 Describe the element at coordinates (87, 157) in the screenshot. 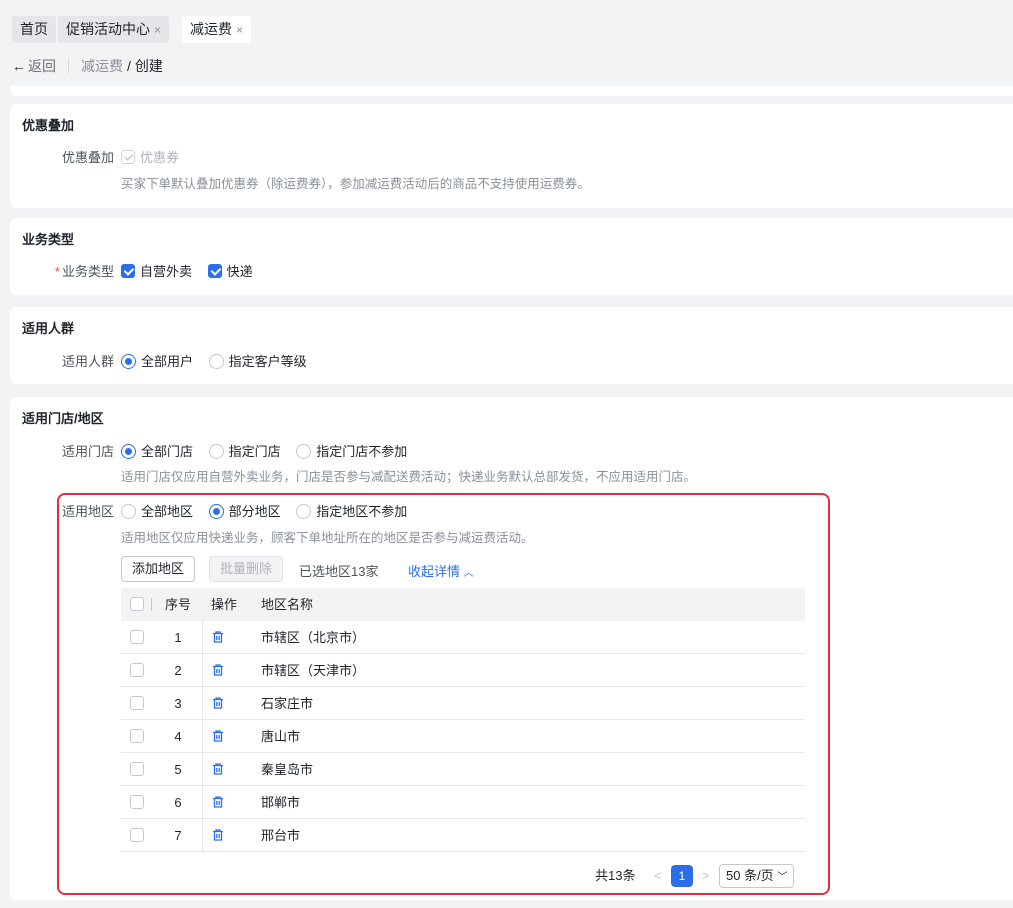

I see `field-label: 优惠叠加` at that location.